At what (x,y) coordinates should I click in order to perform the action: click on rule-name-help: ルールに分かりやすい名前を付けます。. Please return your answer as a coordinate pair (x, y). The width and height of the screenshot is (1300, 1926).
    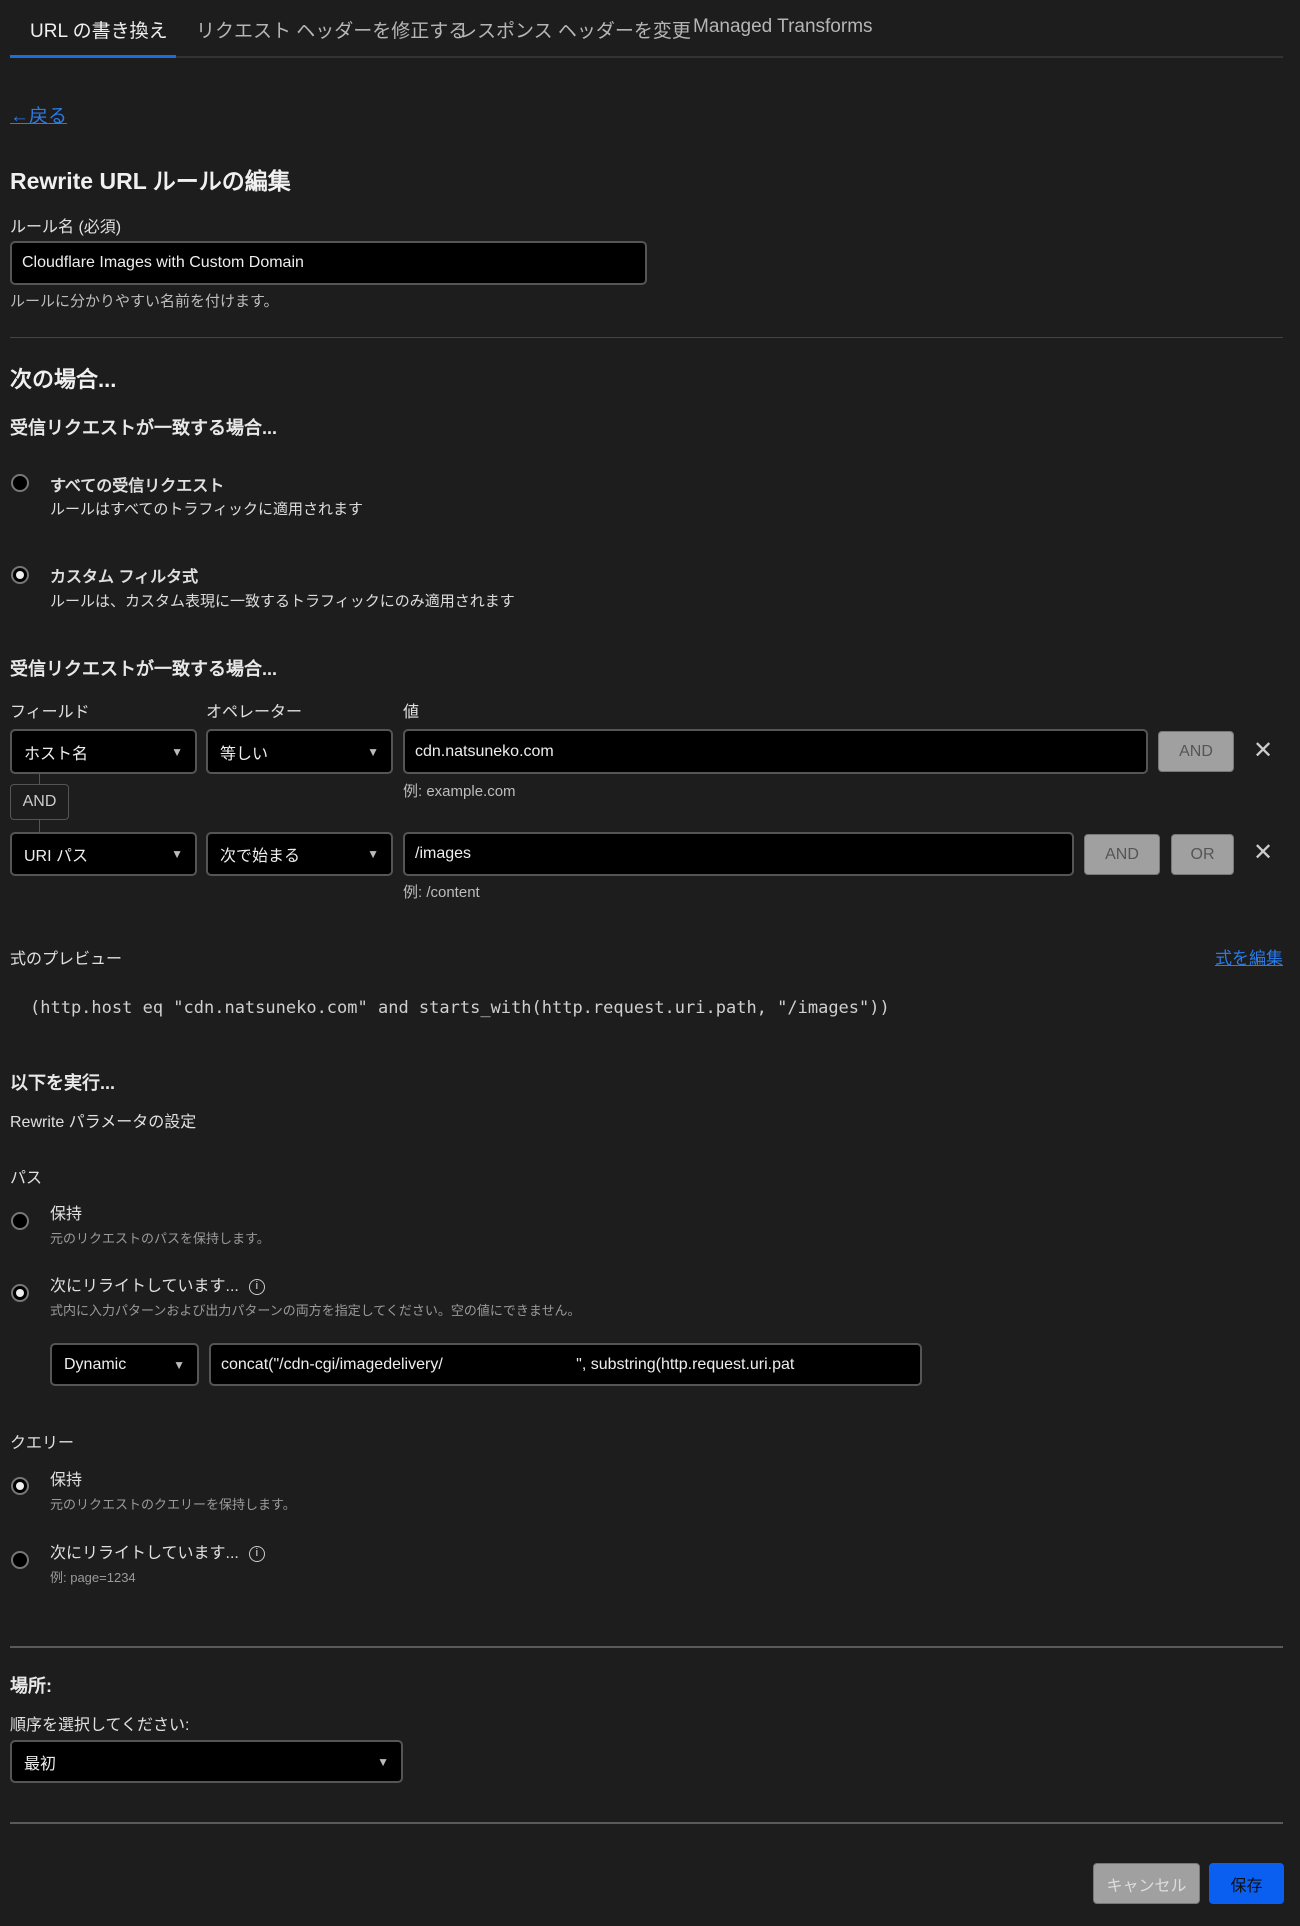
    Looking at the image, I should click on (144, 301).